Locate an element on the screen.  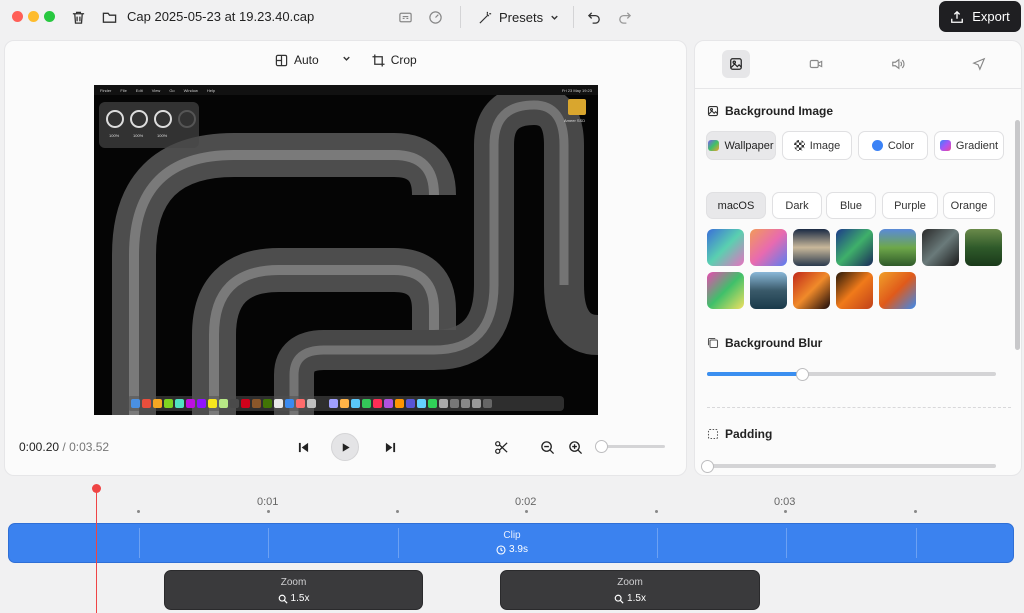
maximize-window-button is located at coordinates (49, 16).